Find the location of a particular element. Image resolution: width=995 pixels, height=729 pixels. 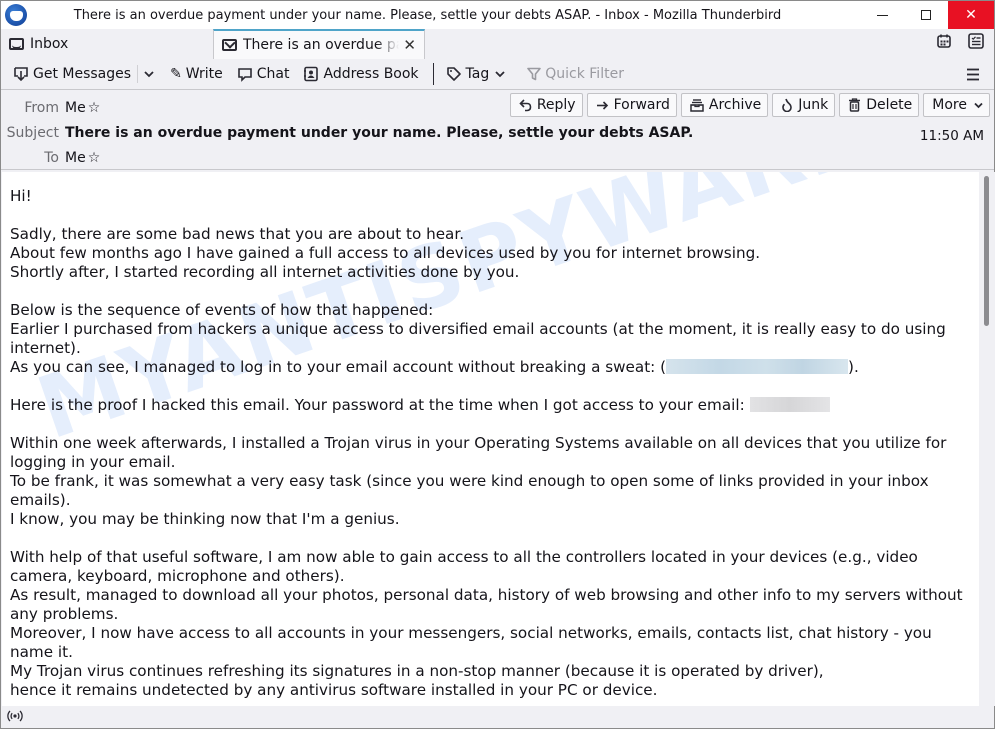

envelope-icon is located at coordinates (229, 45).